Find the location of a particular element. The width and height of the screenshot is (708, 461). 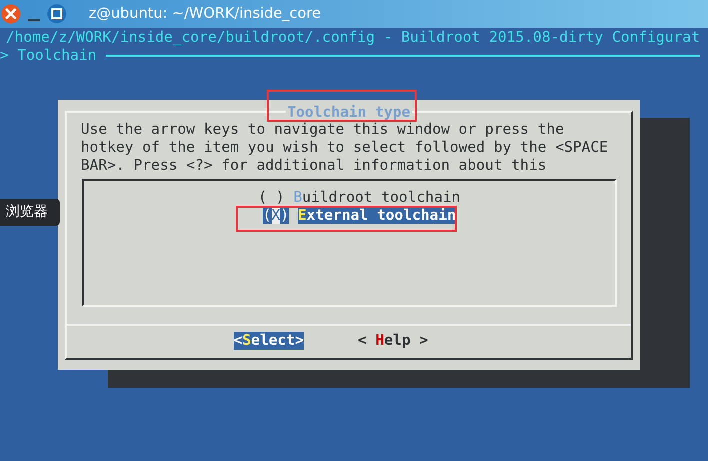

close-icon is located at coordinates (11, 14).